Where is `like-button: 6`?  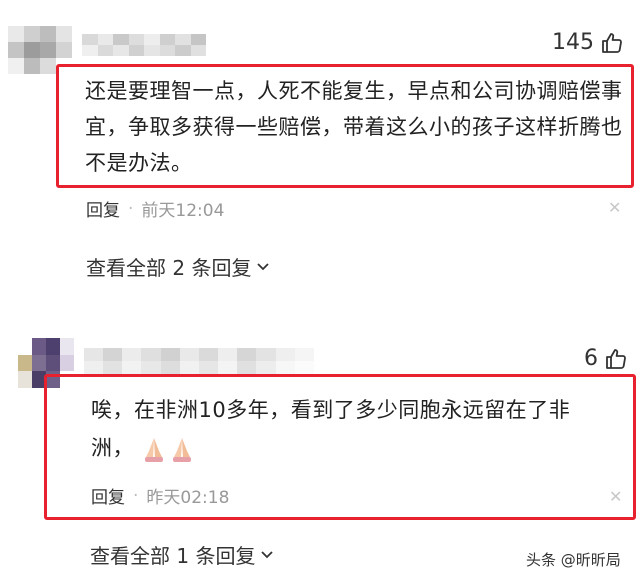 like-button: 6 is located at coordinates (606, 358).